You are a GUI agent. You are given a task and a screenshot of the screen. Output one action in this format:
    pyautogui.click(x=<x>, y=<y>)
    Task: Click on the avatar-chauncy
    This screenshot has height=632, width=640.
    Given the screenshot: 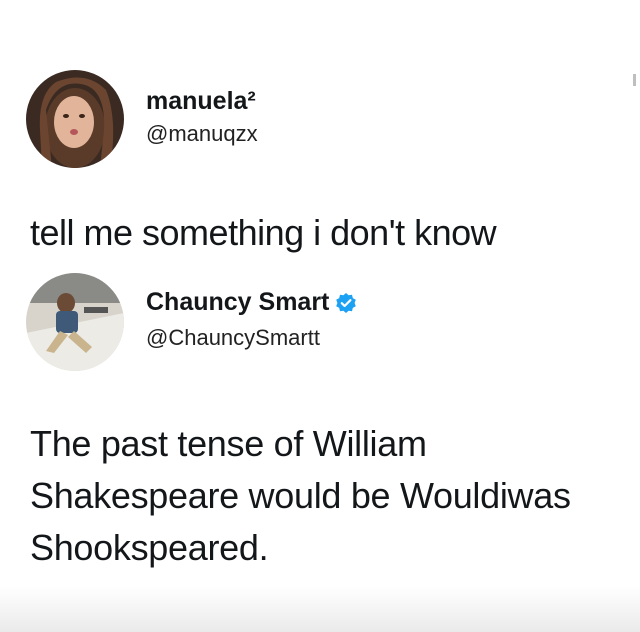 What is the action you would take?
    pyautogui.click(x=75, y=322)
    